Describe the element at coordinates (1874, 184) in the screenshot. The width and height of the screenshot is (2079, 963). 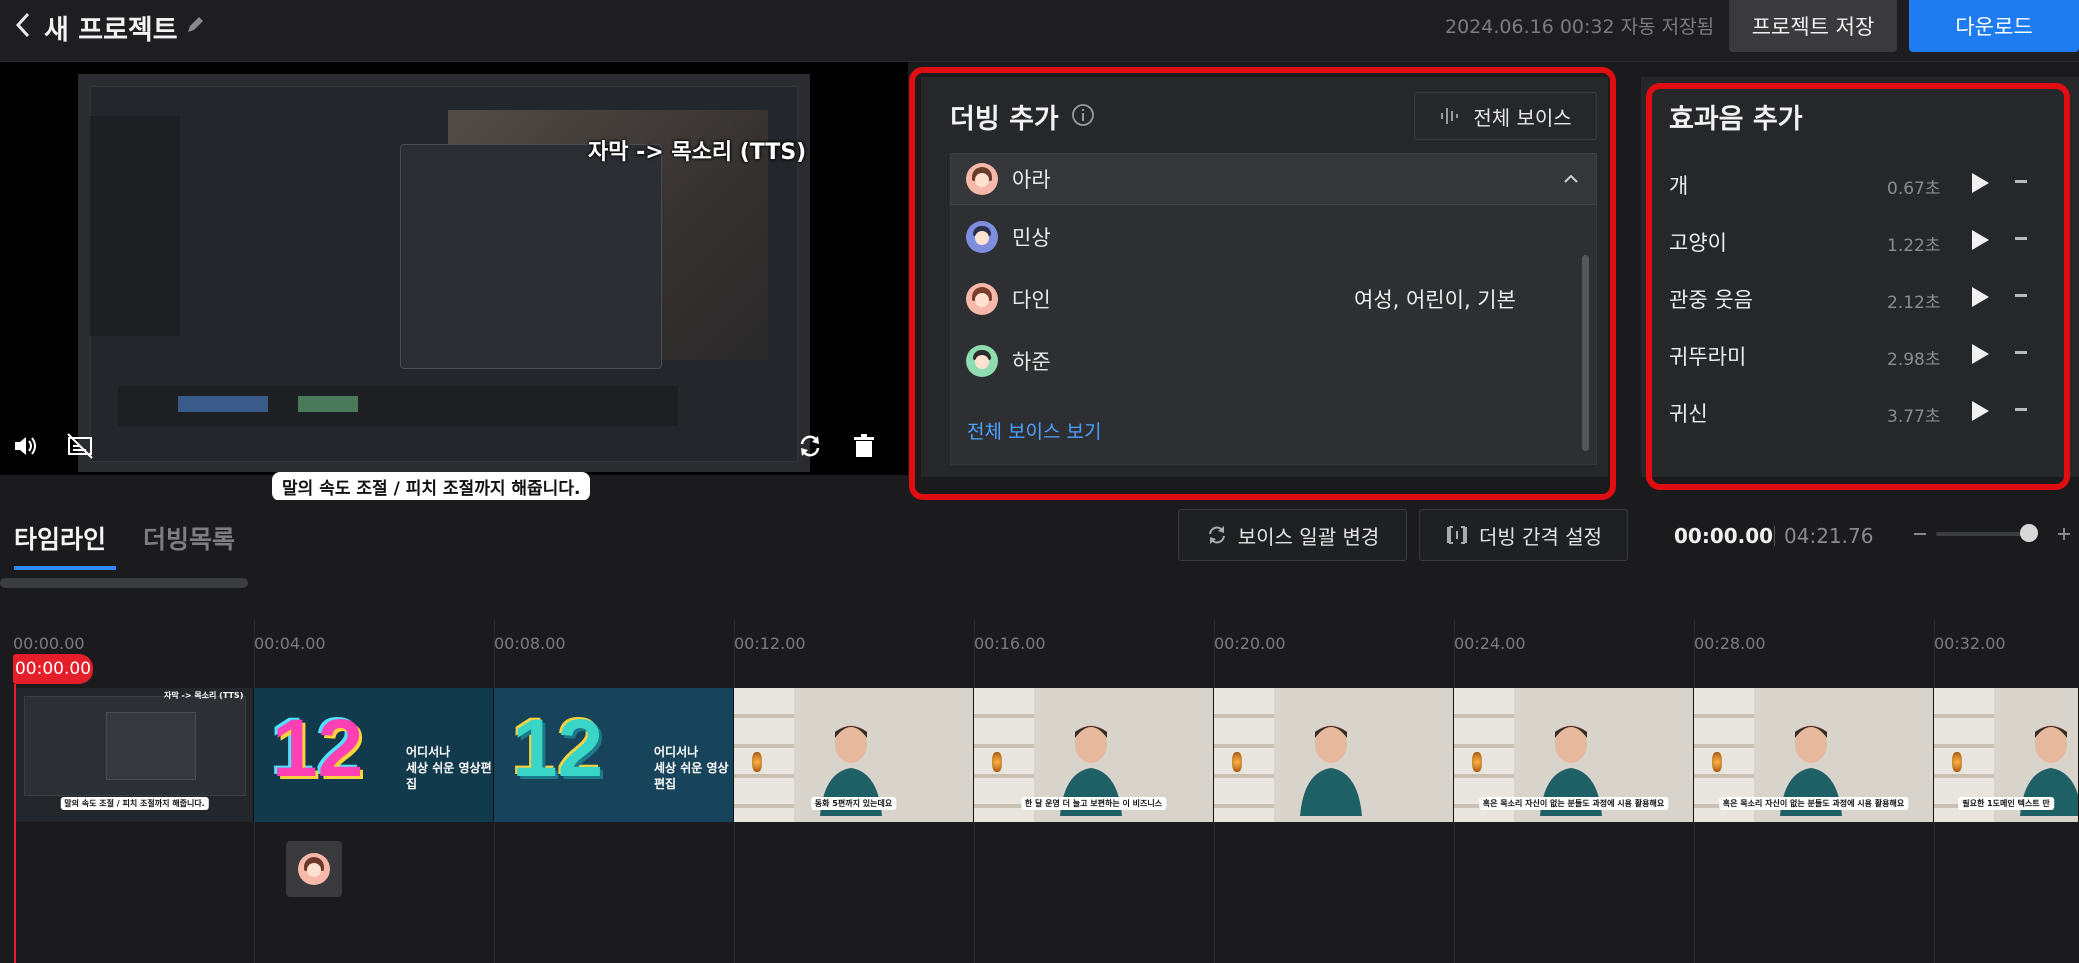
I see `sfx-item: 개 0.67초` at that location.